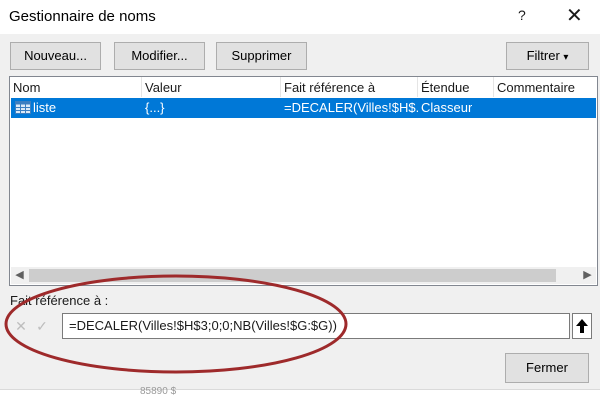 This screenshot has height=397, width=600. I want to click on help-button: ?, so click(522, 15).